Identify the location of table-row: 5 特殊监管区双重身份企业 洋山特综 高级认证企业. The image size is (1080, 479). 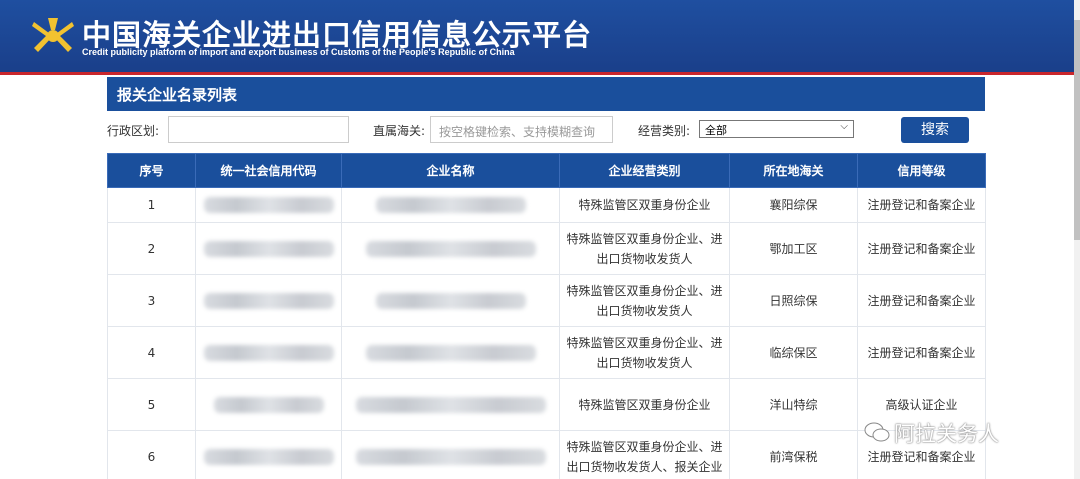
(546, 404).